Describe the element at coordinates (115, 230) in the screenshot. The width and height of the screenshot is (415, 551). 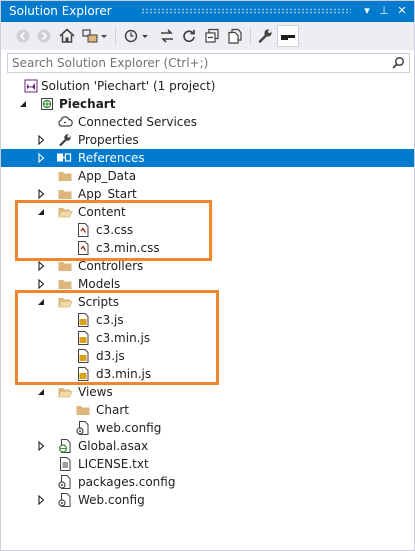
I see `tree-item-label: c3.css` at that location.